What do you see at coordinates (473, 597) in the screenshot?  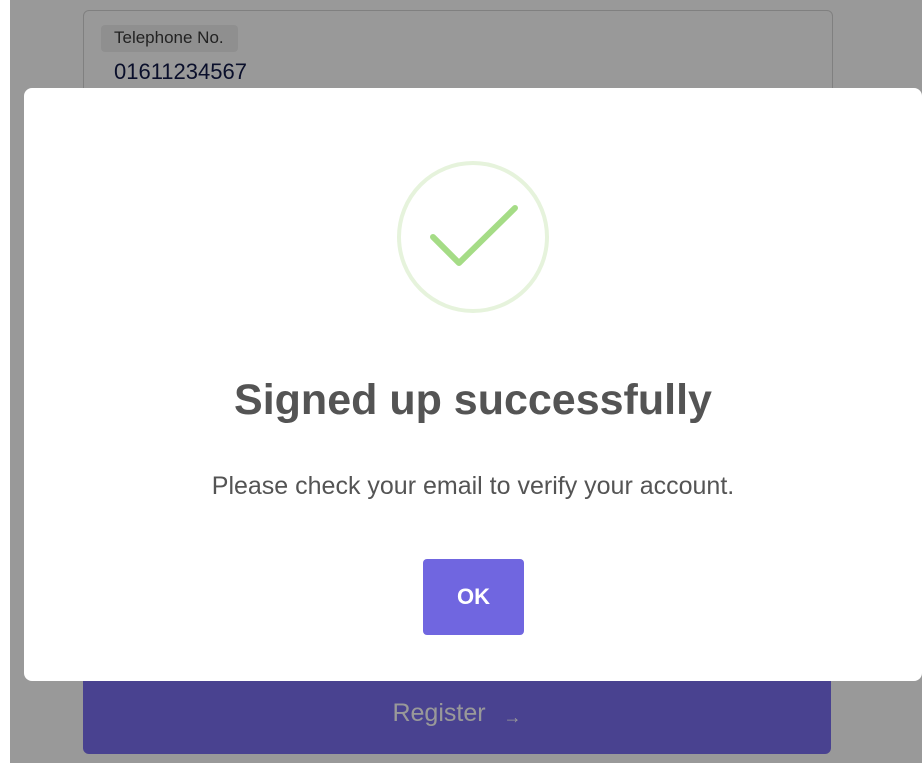 I see `ok-button: OK` at bounding box center [473, 597].